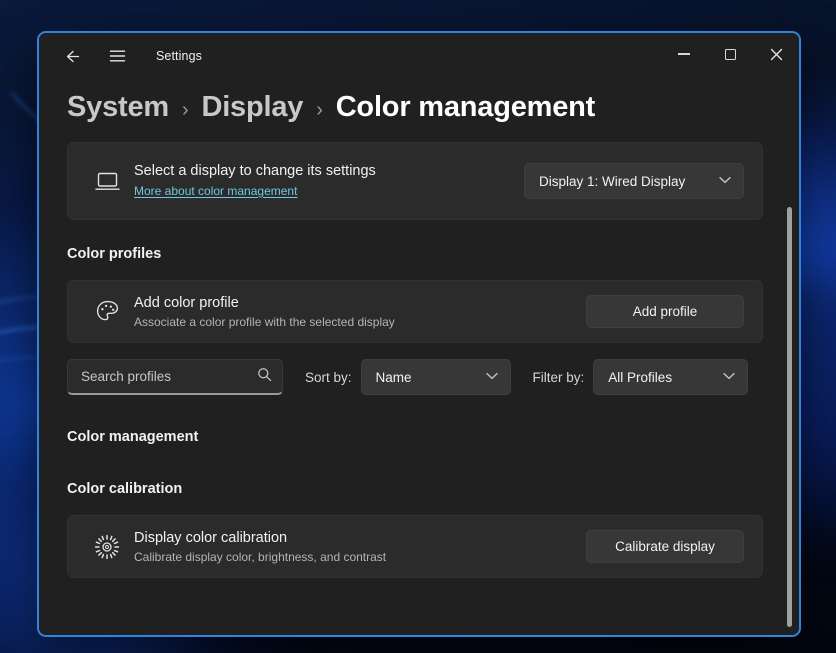 Image resolution: width=836 pixels, height=653 pixels. Describe the element at coordinates (612, 181) in the screenshot. I see `display-select-value: Display 1: Wired Display` at that location.